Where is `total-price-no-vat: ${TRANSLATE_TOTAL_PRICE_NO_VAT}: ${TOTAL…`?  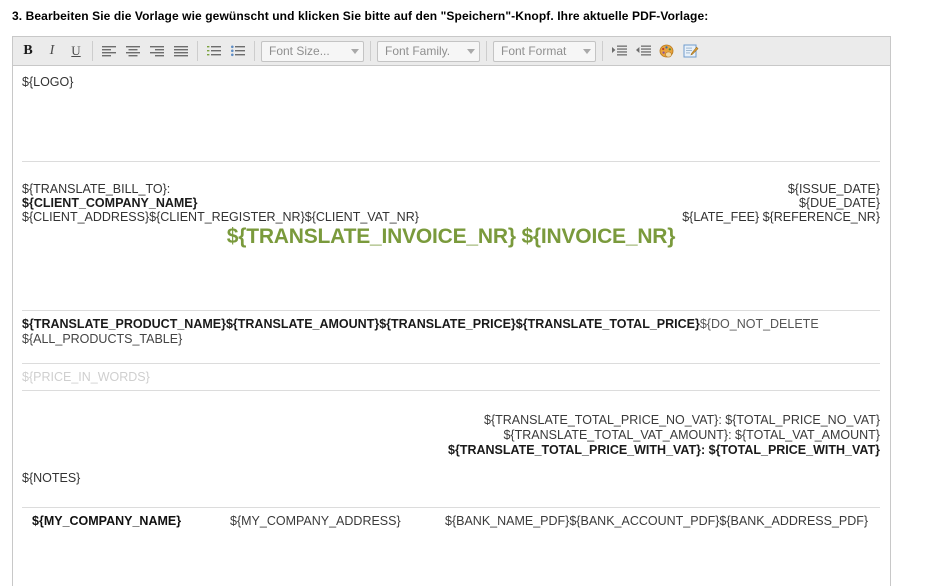 total-price-no-vat: ${TRANSLATE_TOTAL_PRICE_NO_VAT}: ${TOTAL… is located at coordinates (682, 420).